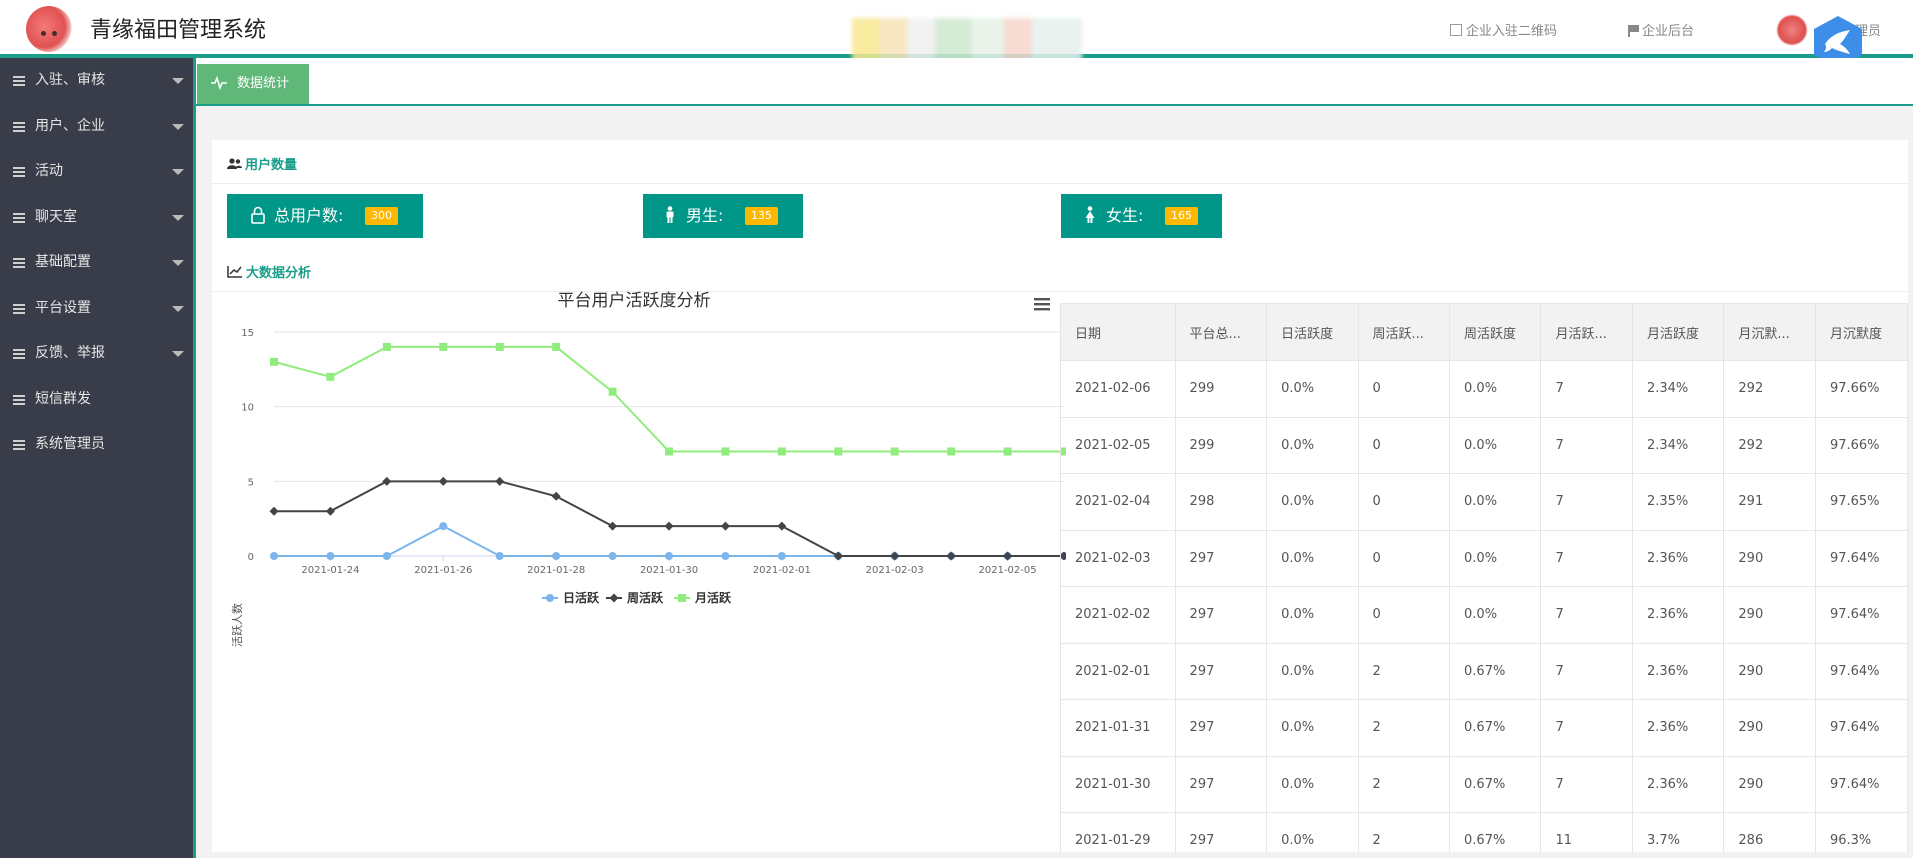 This screenshot has height=858, width=1913. Describe the element at coordinates (1484, 558) in the screenshot. I see `table-row: 2021-02-03 297 0.0% 0 0.0% 7 2.36% 290 97.64%` at that location.